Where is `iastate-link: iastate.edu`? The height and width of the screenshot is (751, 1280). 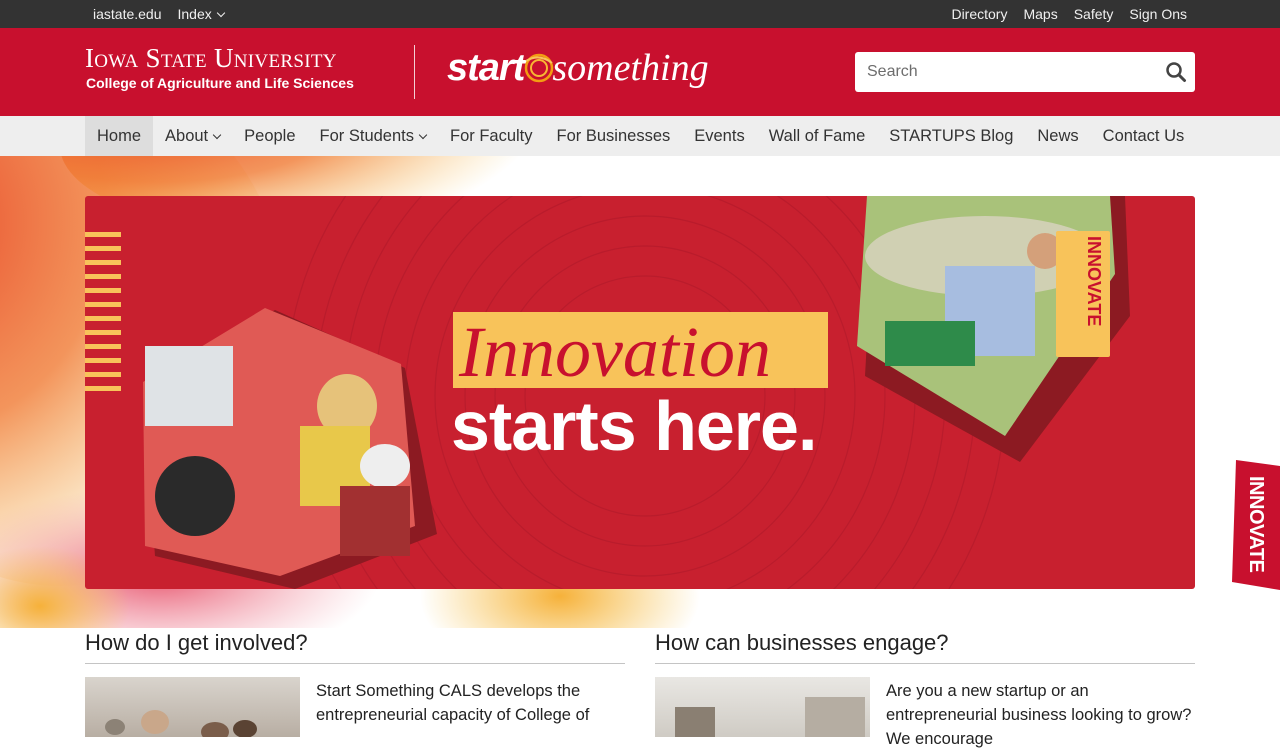
iastate-link: iastate.edu is located at coordinates (127, 14).